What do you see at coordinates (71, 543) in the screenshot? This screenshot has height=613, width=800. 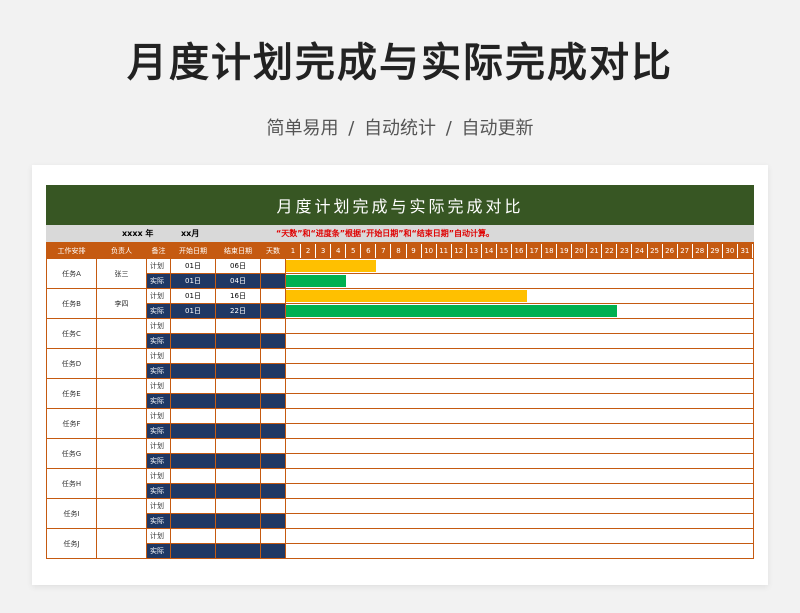 I see `task-name-cell: 任务J` at bounding box center [71, 543].